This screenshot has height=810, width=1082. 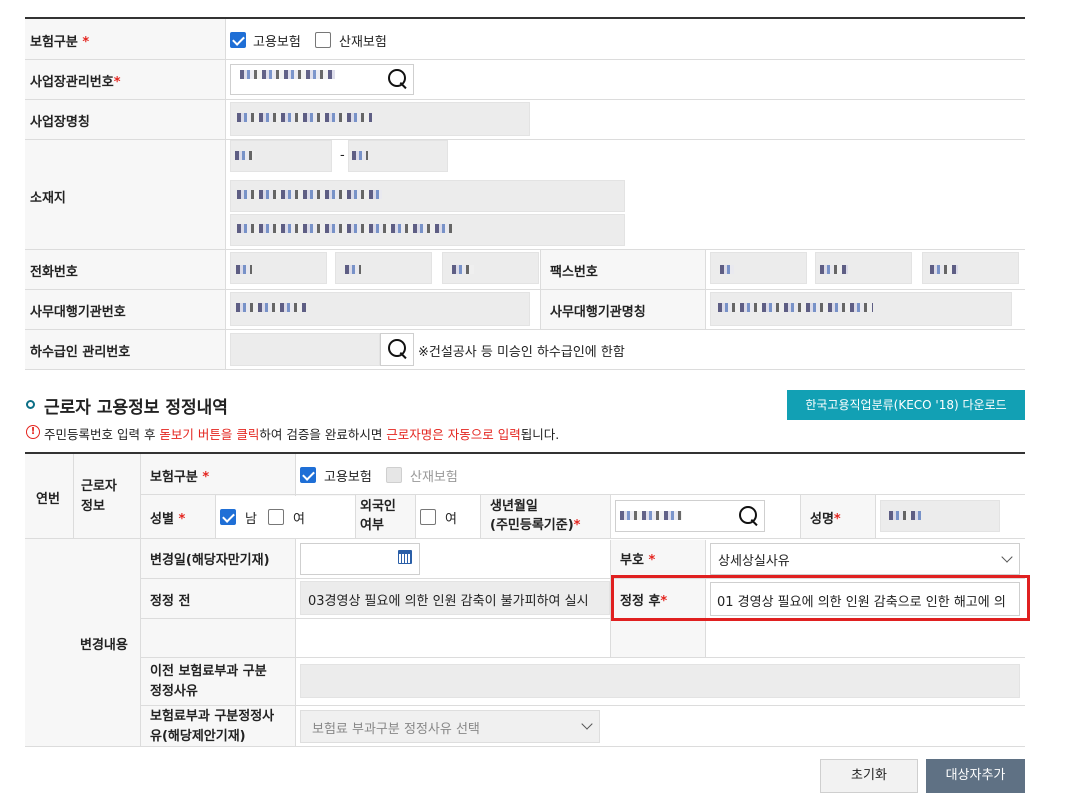 What do you see at coordinates (598, 312) in the screenshot?
I see `agency-name-label: 사무대행기관명칭` at bounding box center [598, 312].